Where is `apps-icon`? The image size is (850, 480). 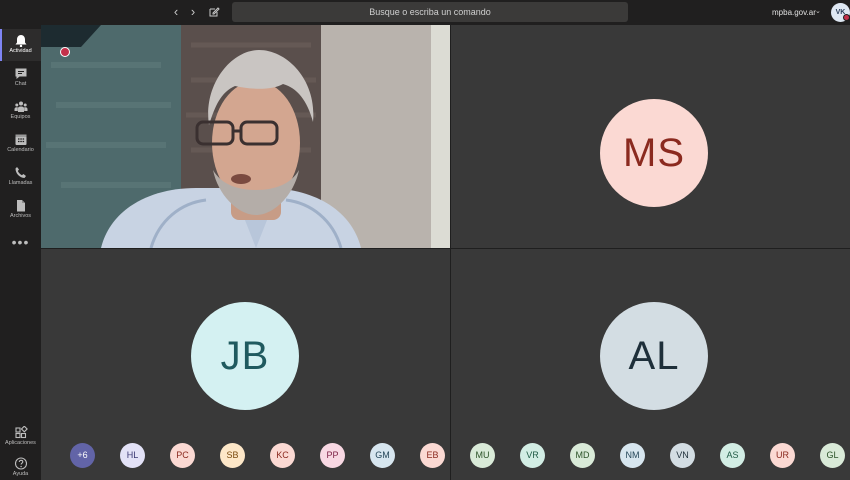 apps-icon is located at coordinates (21, 432).